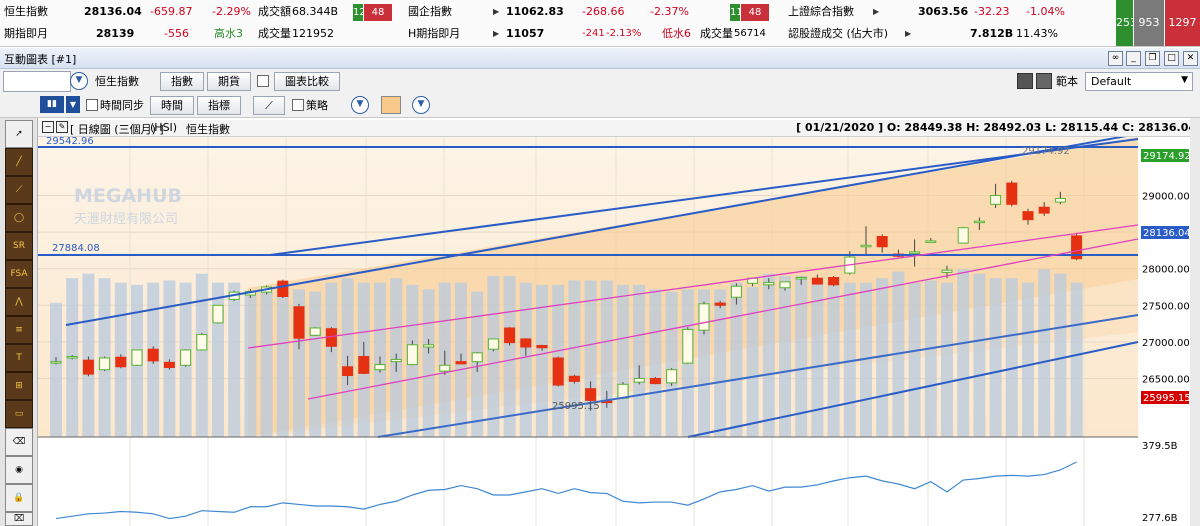 Image resolution: width=1200 pixels, height=526 pixels. Describe the element at coordinates (176, 33) in the screenshot. I see `hsi-futures-change: -556` at that location.